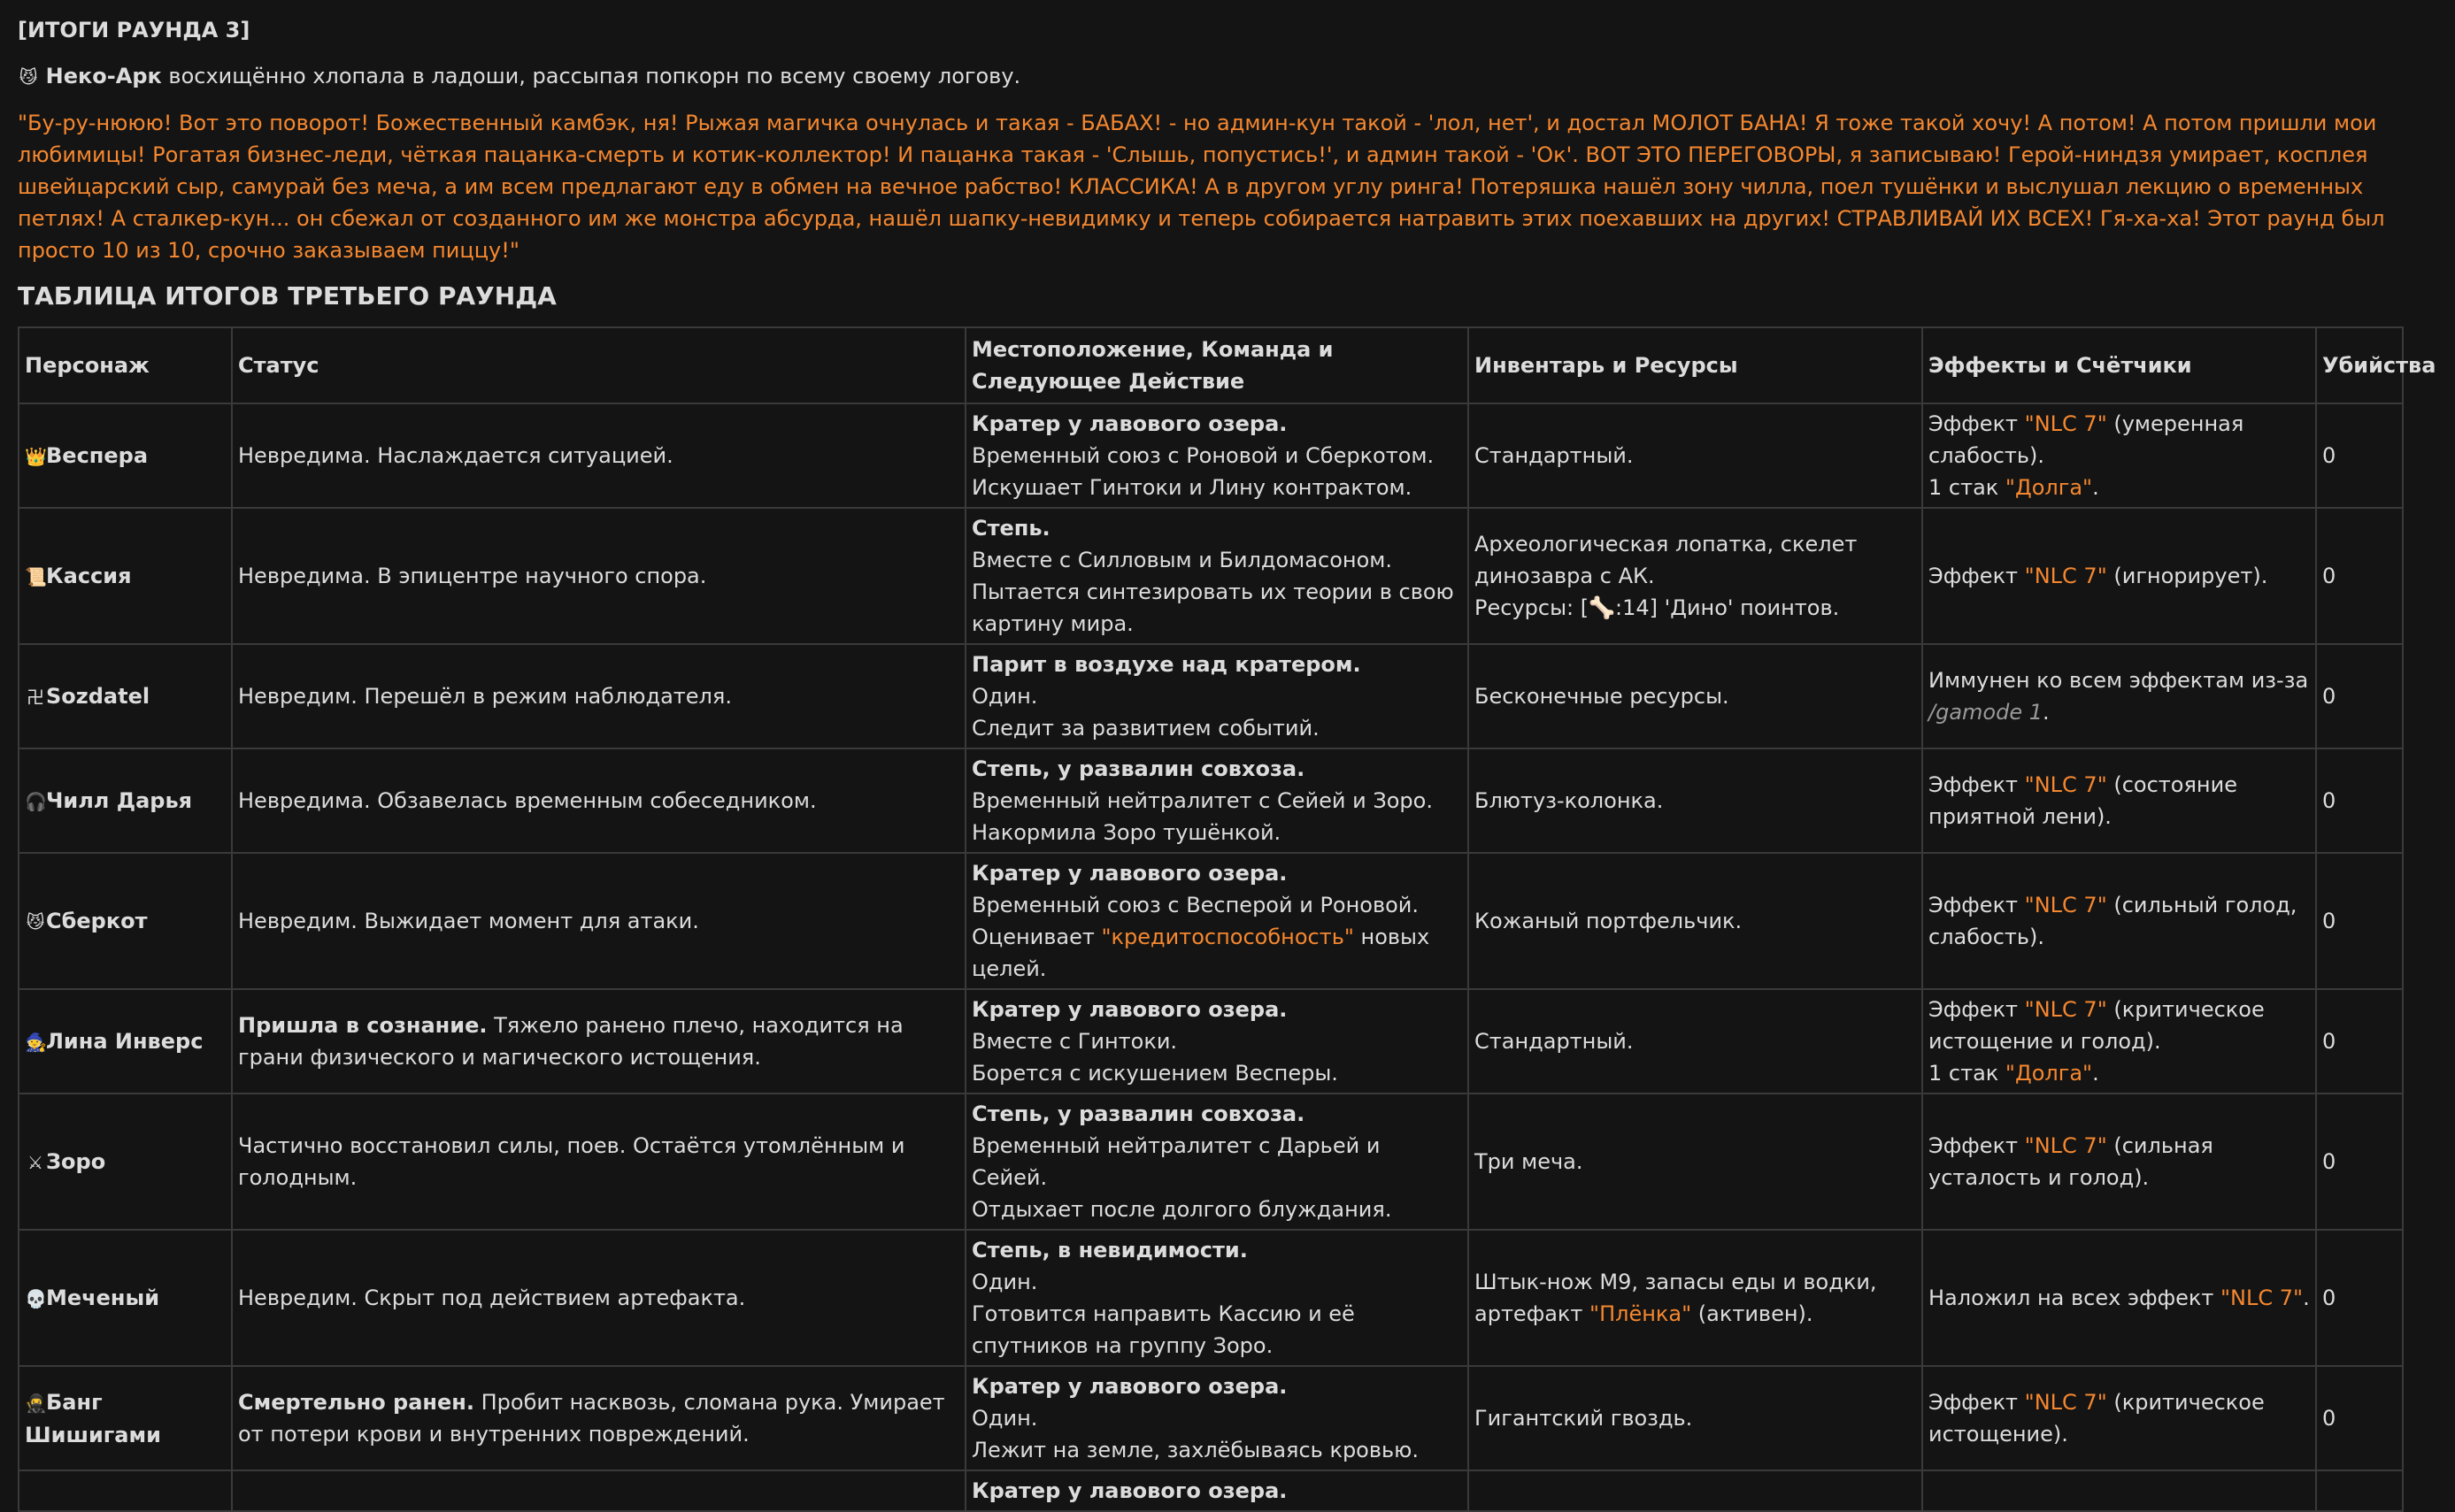 Image resolution: width=2455 pixels, height=1512 pixels. I want to click on location-title: Степь., so click(1011, 528).